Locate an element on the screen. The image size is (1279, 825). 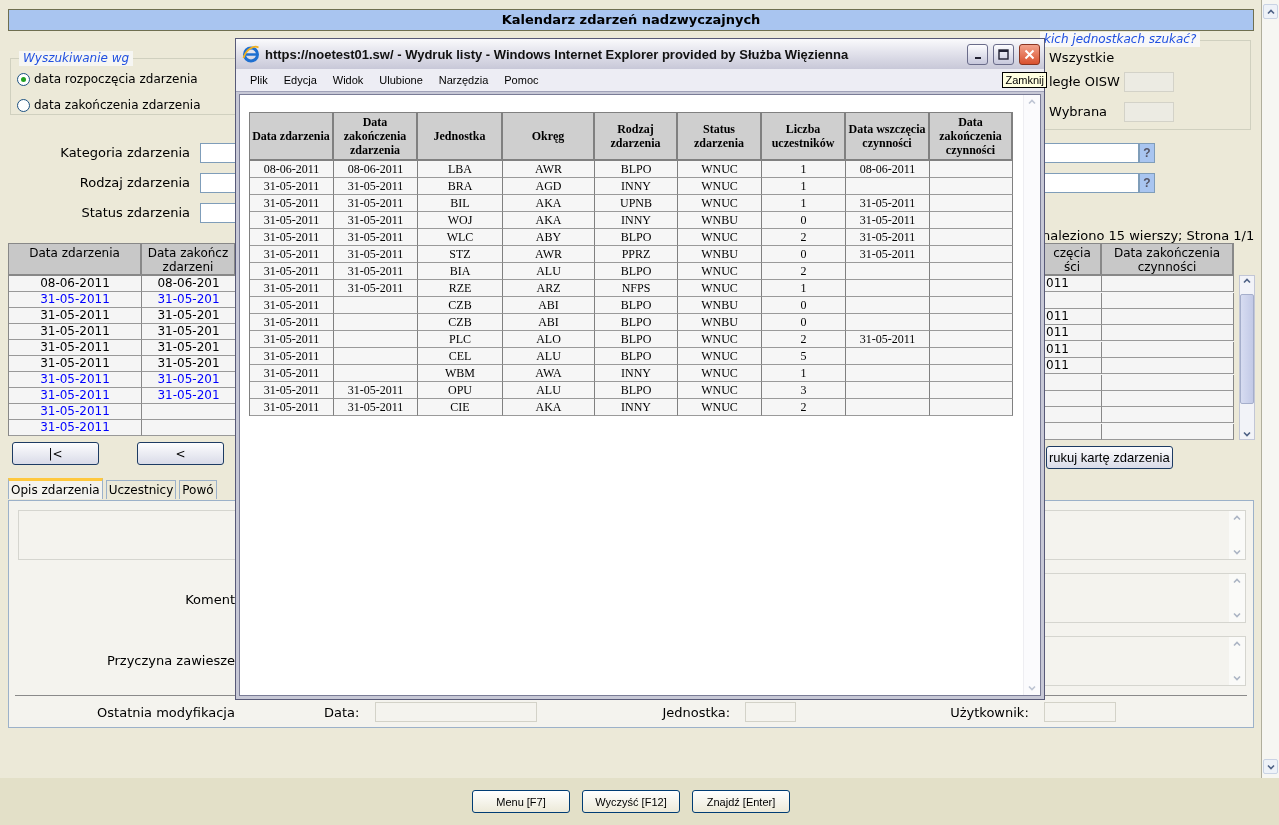
table-cell: BIL is located at coordinates (460, 203).